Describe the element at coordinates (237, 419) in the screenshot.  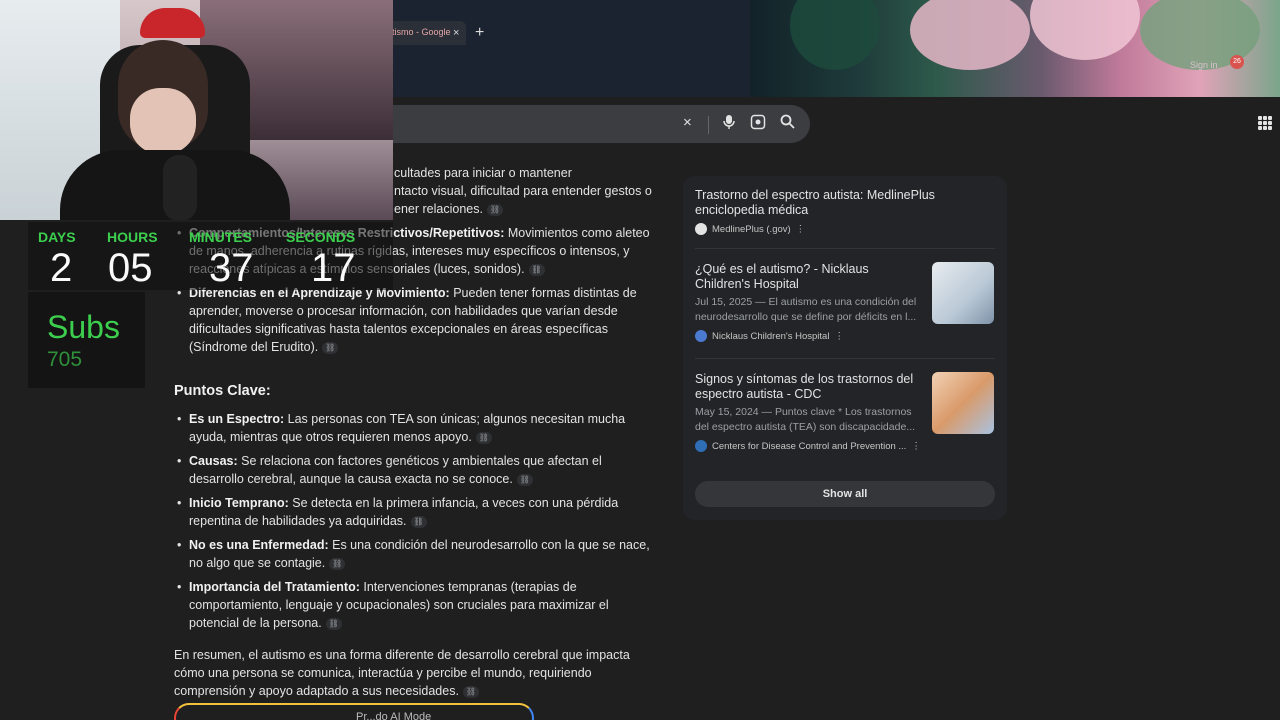
I see `point-bold: Es un Espectro:` at that location.